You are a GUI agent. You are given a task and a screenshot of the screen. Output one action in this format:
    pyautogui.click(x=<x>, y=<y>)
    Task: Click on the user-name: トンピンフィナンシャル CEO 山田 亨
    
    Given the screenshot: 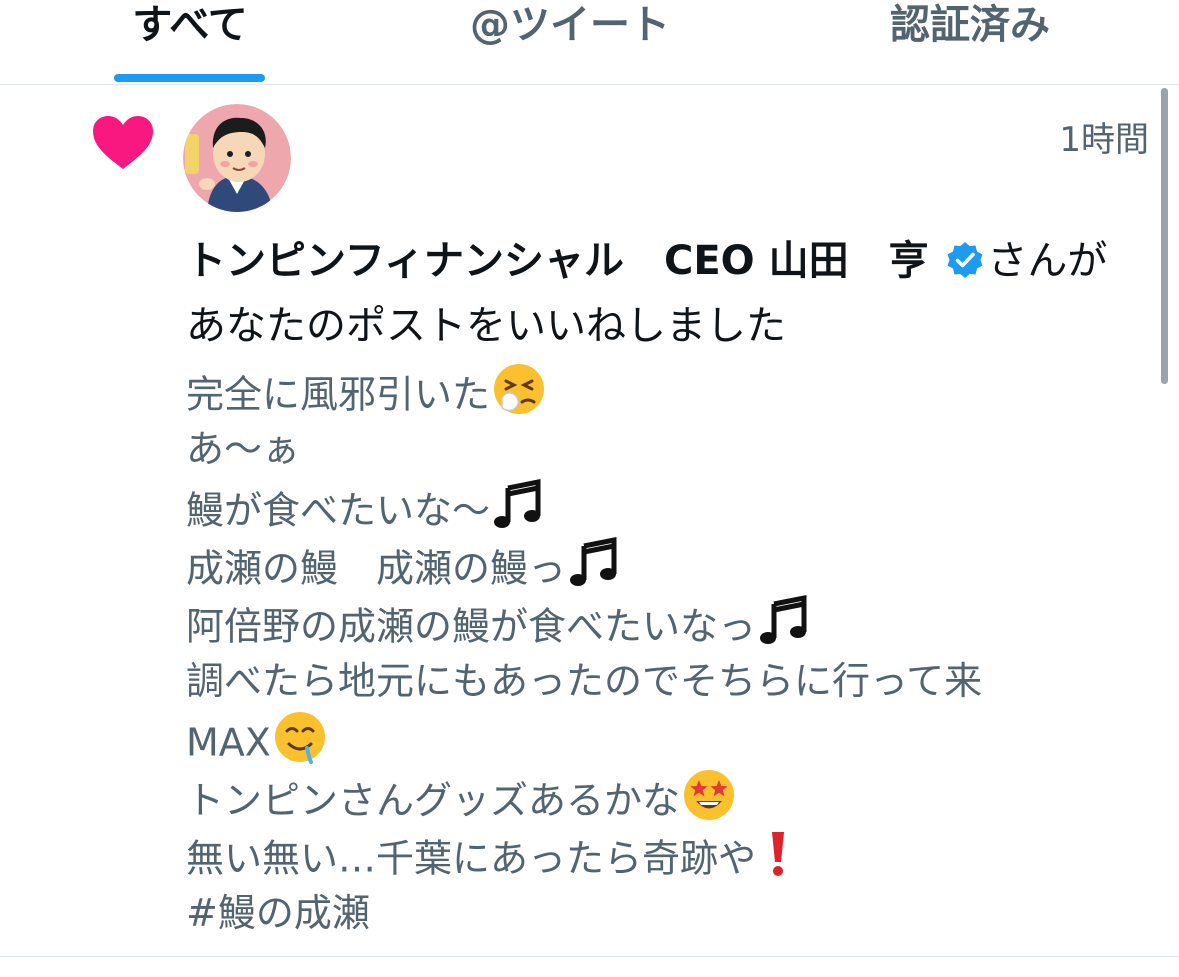 What is the action you would take?
    pyautogui.click(x=557, y=261)
    